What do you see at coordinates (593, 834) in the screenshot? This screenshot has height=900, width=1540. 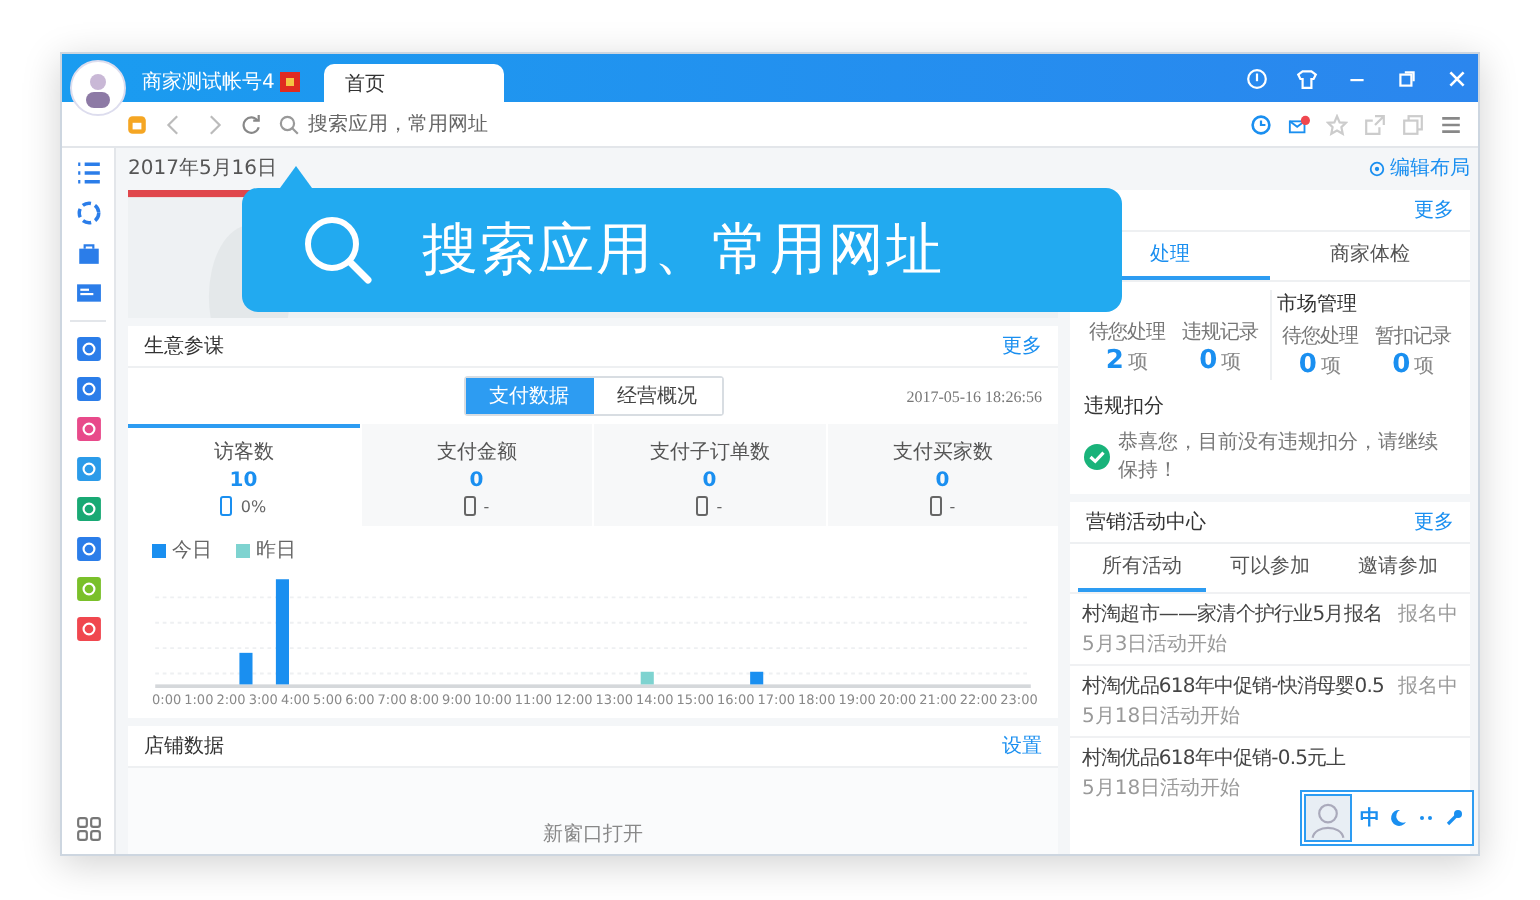 I see `open-link: 新窗口打开` at bounding box center [593, 834].